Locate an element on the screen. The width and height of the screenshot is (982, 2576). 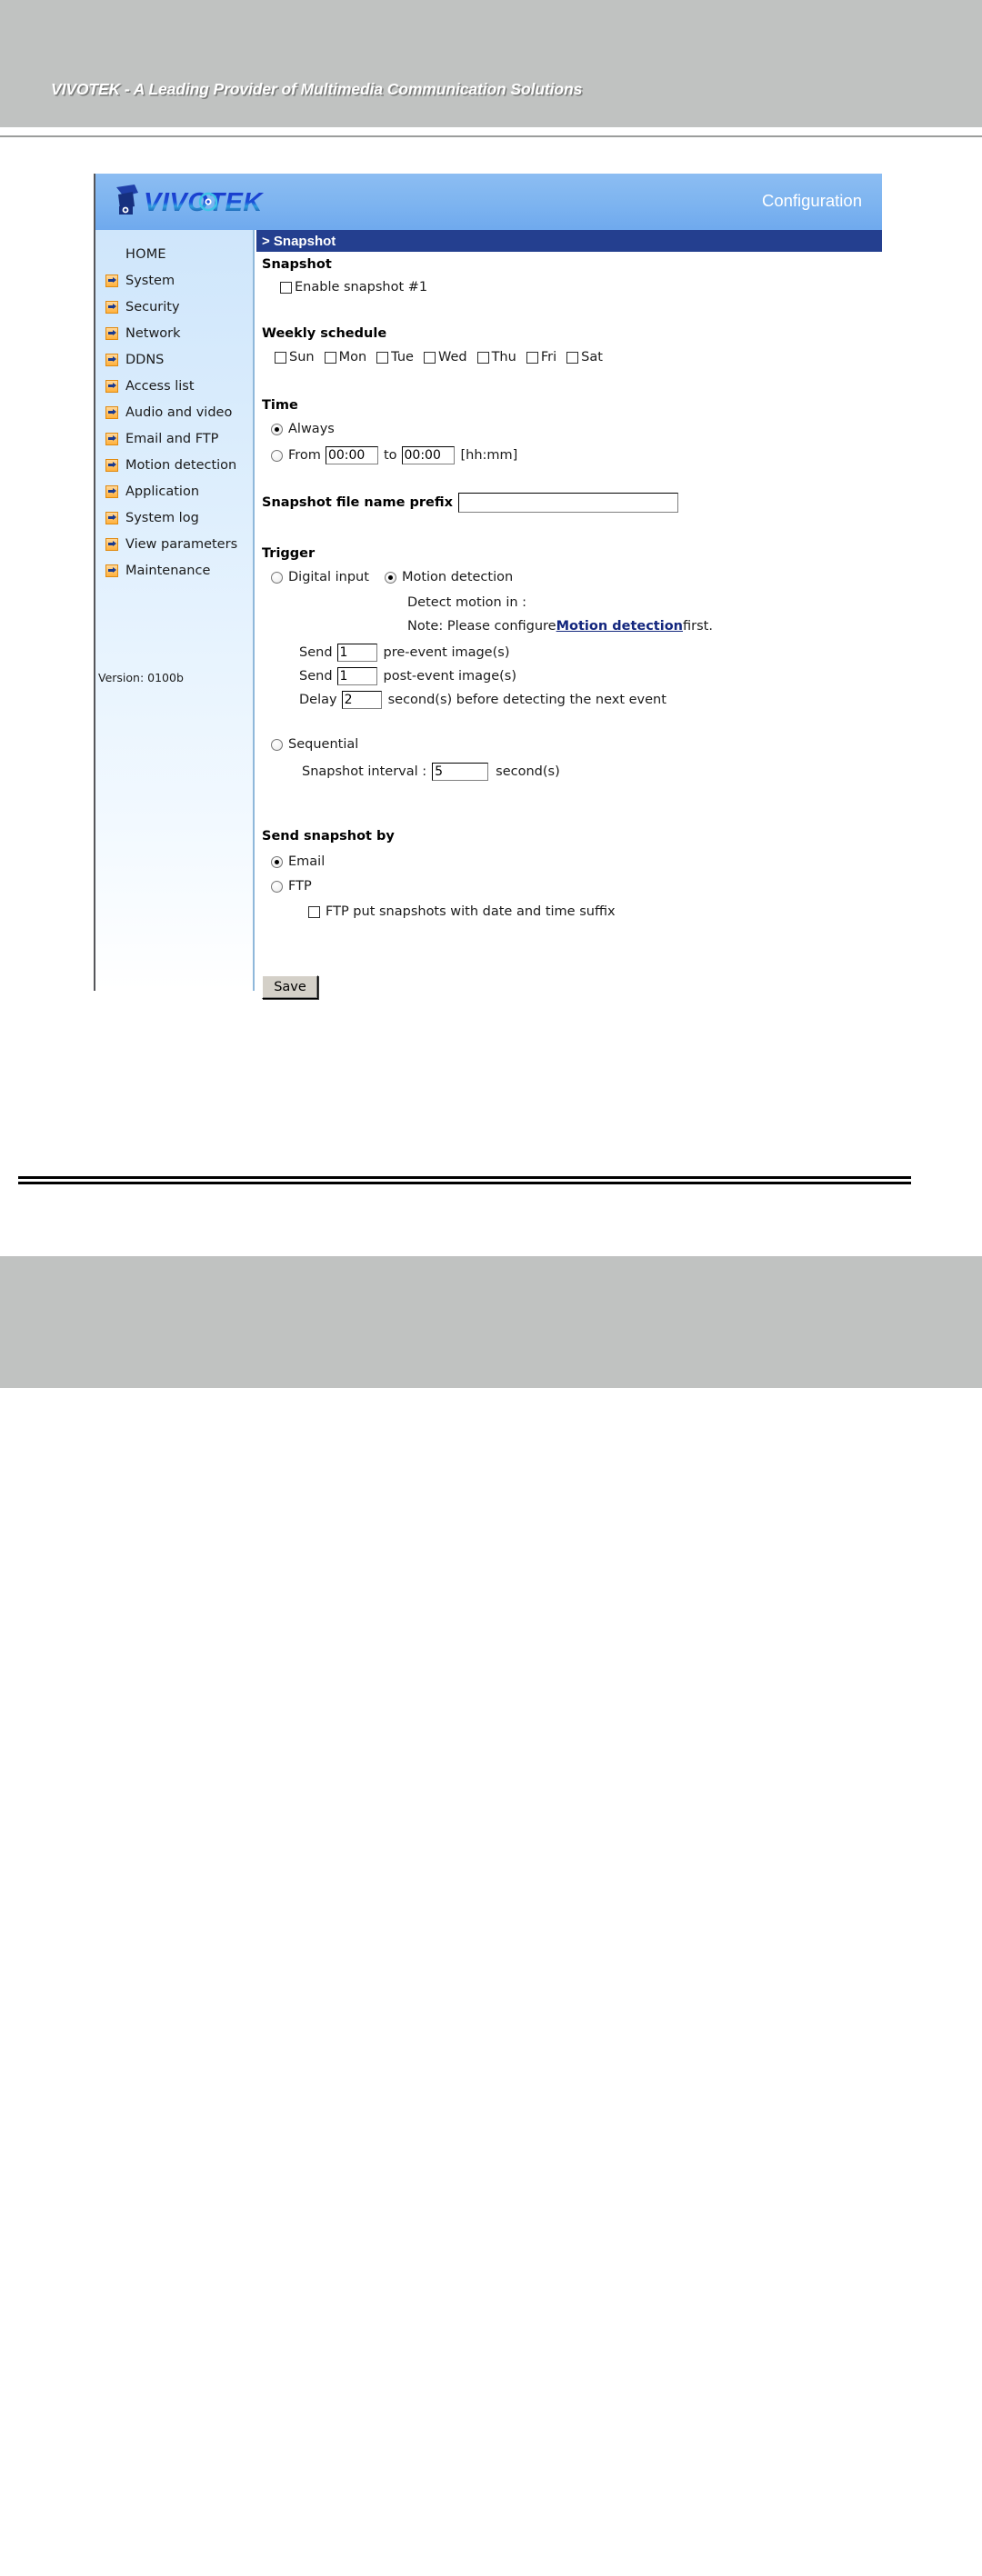
save-button: Save is located at coordinates (290, 987).